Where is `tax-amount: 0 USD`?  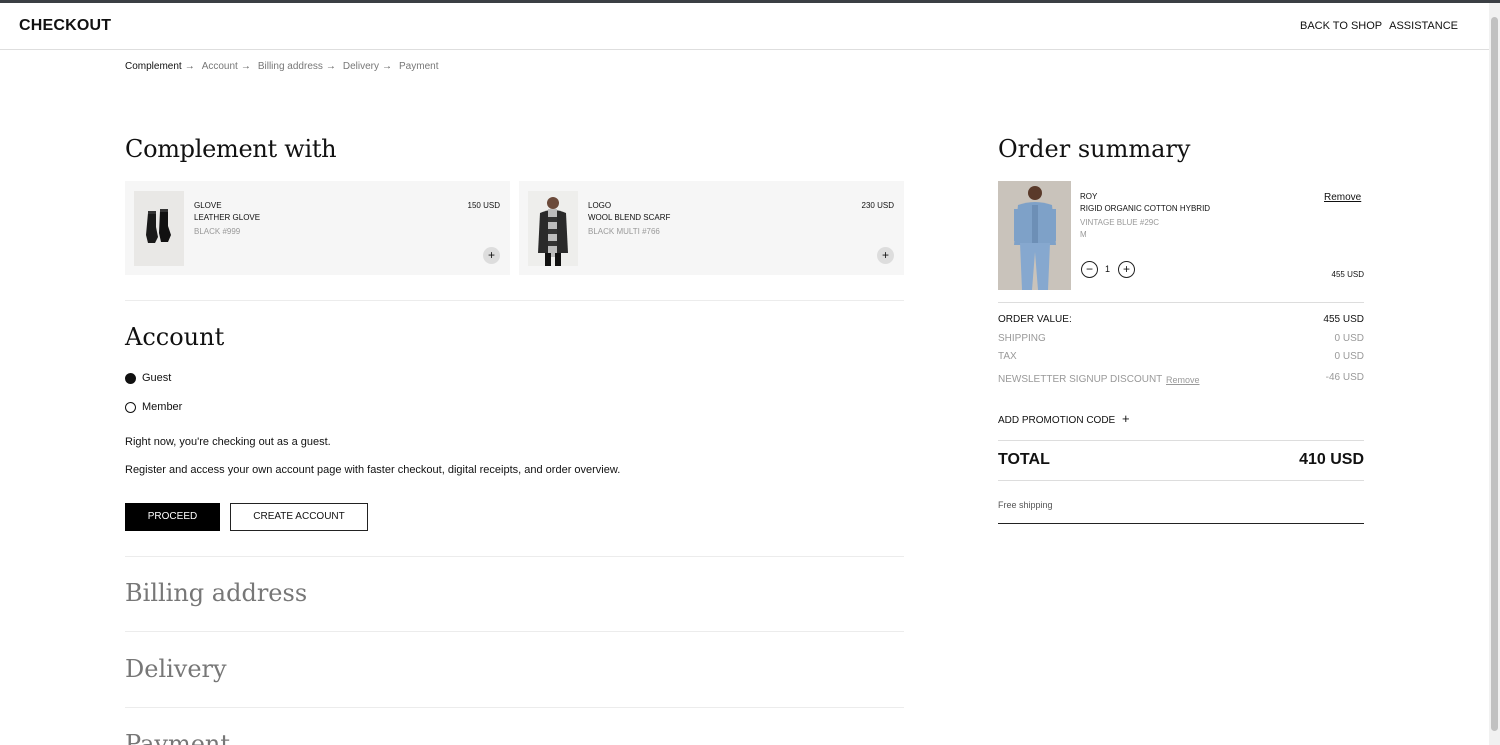
tax-amount: 0 USD is located at coordinates (1349, 356).